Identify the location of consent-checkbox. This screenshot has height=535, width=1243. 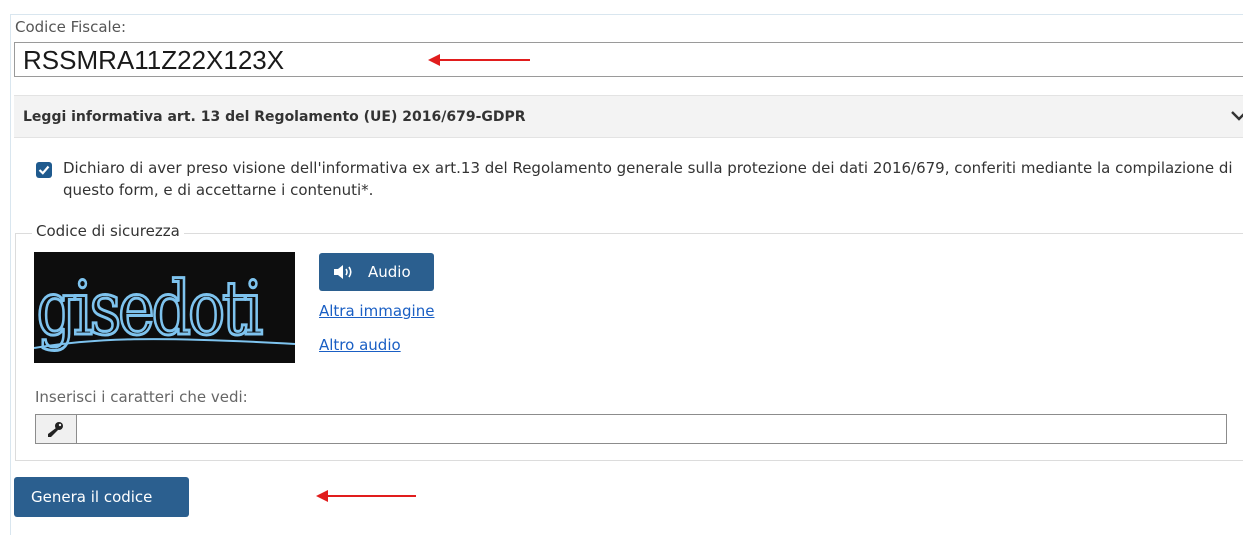
(44, 170).